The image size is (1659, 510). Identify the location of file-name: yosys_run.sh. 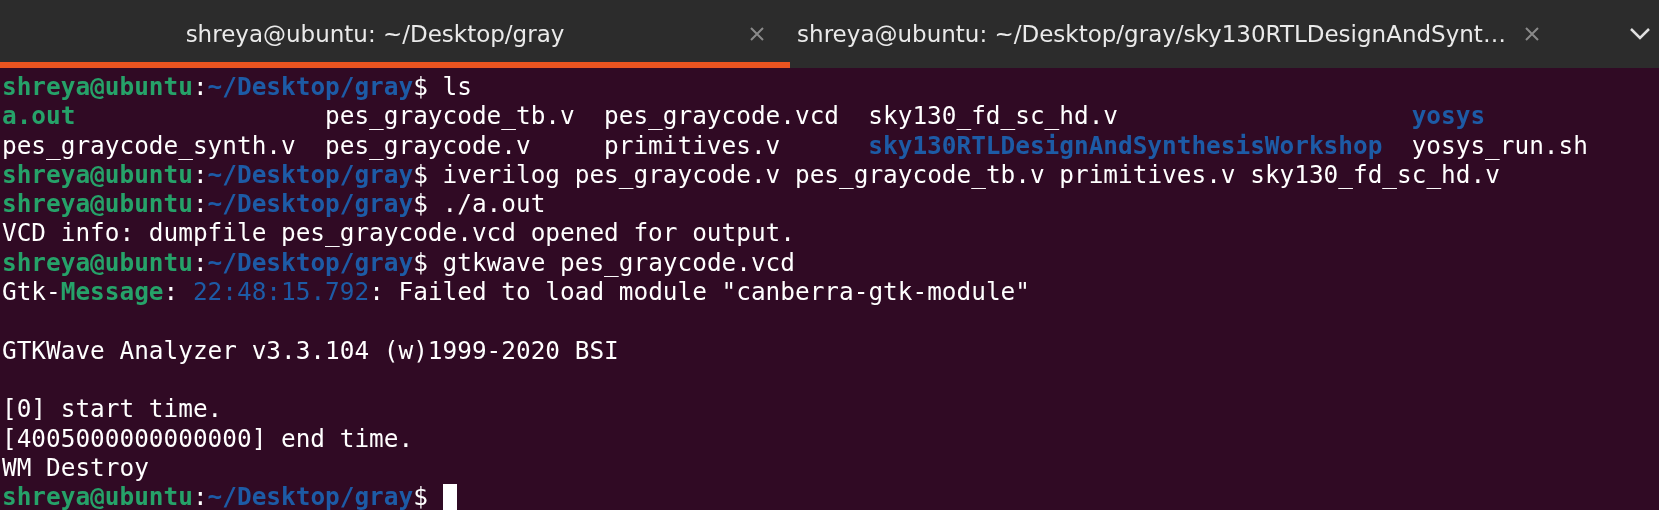
(1499, 145).